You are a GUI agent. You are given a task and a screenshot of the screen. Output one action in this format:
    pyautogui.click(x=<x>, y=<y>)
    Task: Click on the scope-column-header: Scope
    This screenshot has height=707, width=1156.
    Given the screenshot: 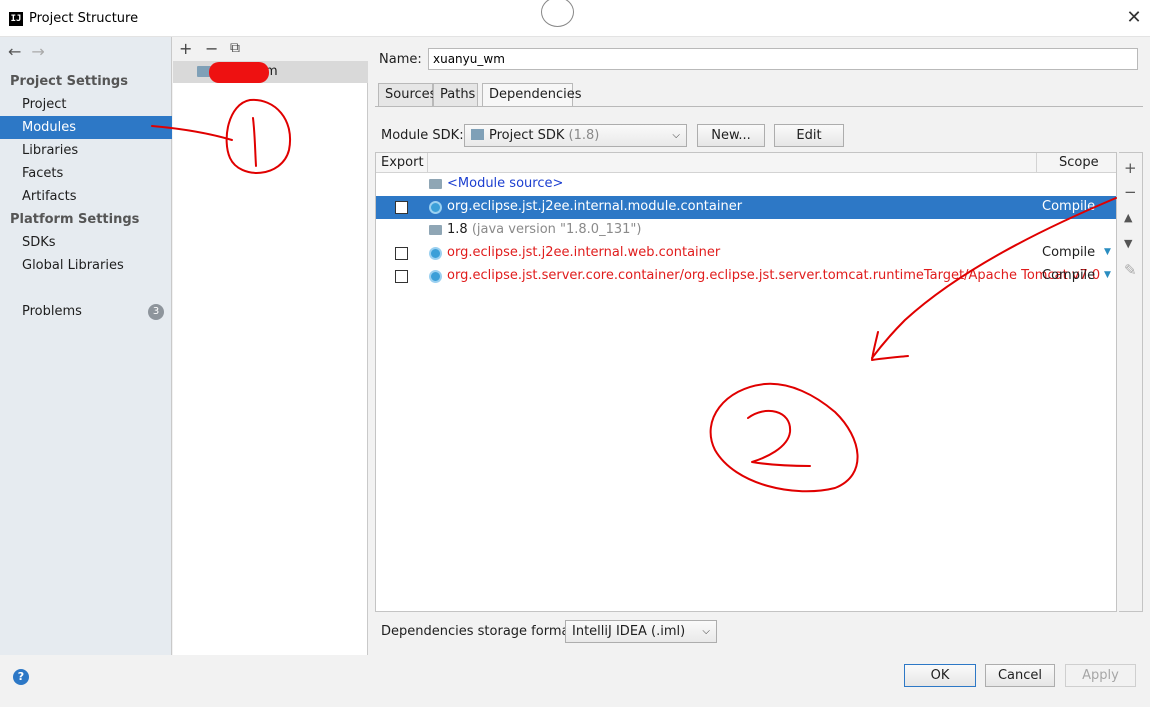 What is the action you would take?
    pyautogui.click(x=1079, y=162)
    